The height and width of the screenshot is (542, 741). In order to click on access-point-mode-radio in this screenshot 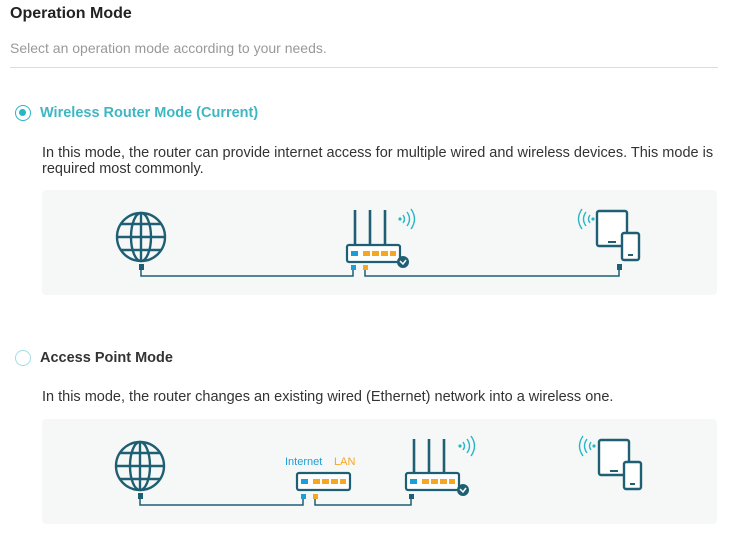, I will do `click(23, 358)`.